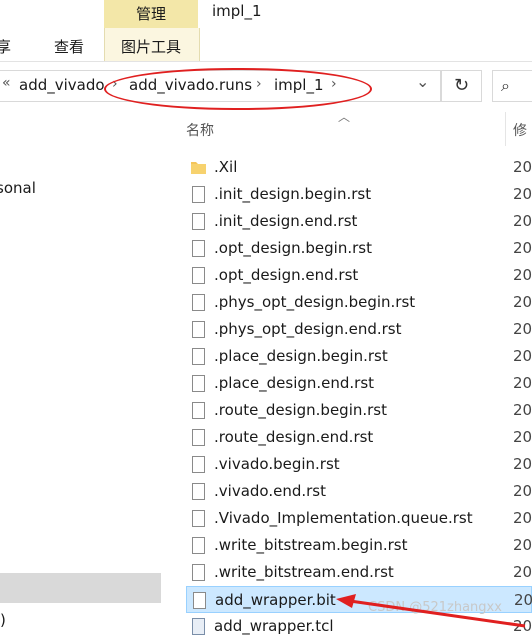  What do you see at coordinates (315, 302) in the screenshot?
I see `file-name: .phys_opt_design.begin.rst` at bounding box center [315, 302].